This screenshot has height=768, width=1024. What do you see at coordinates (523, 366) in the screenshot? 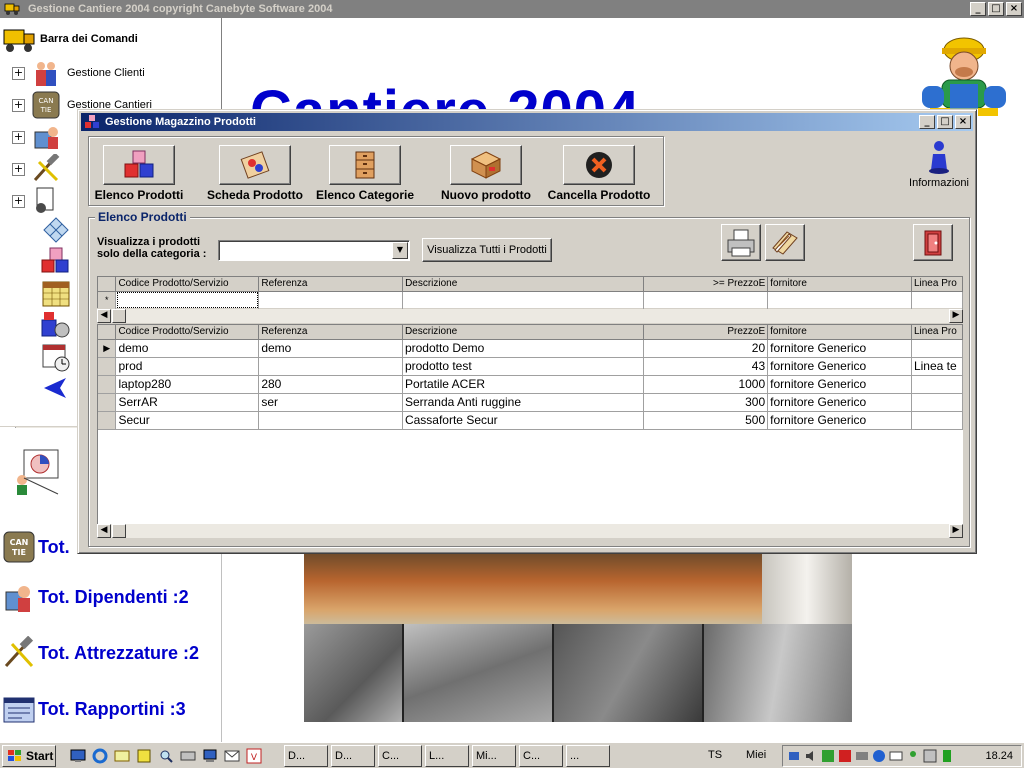
I see `descrizione-cell: prodotto test` at bounding box center [523, 366].